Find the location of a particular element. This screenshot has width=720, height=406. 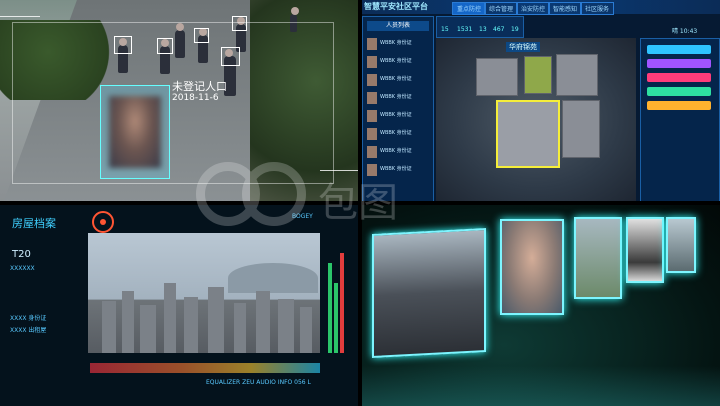

archive-title: 房屋档案 is located at coordinates (34, 223).